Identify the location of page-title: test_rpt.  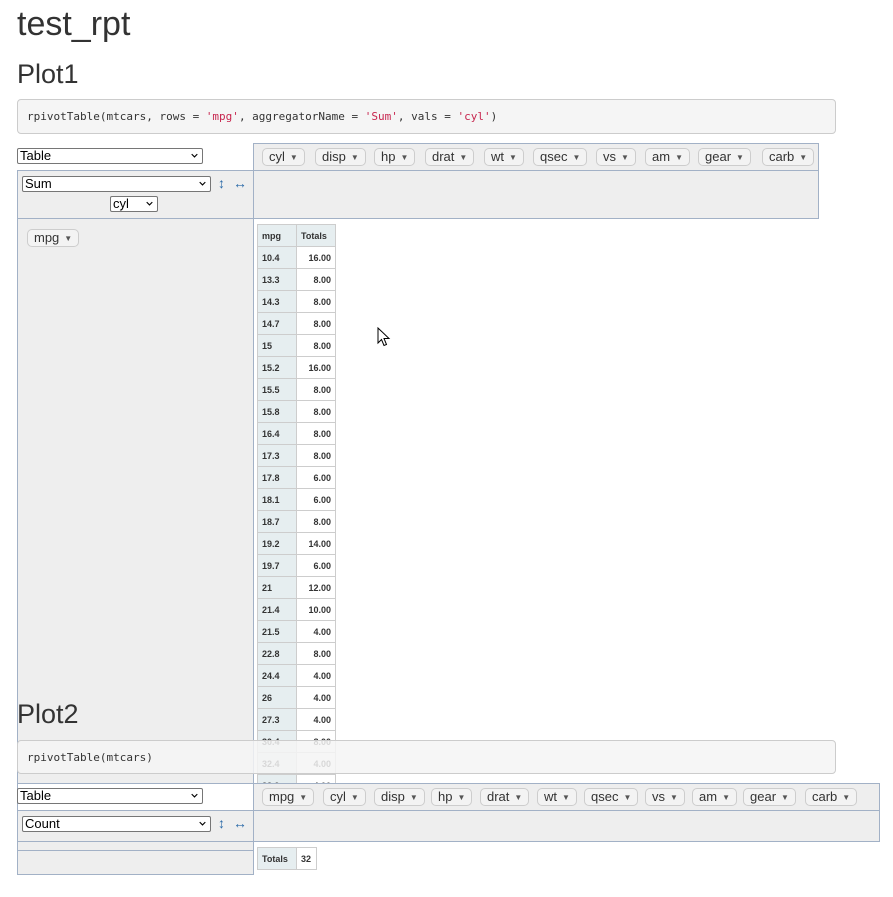
(74, 24).